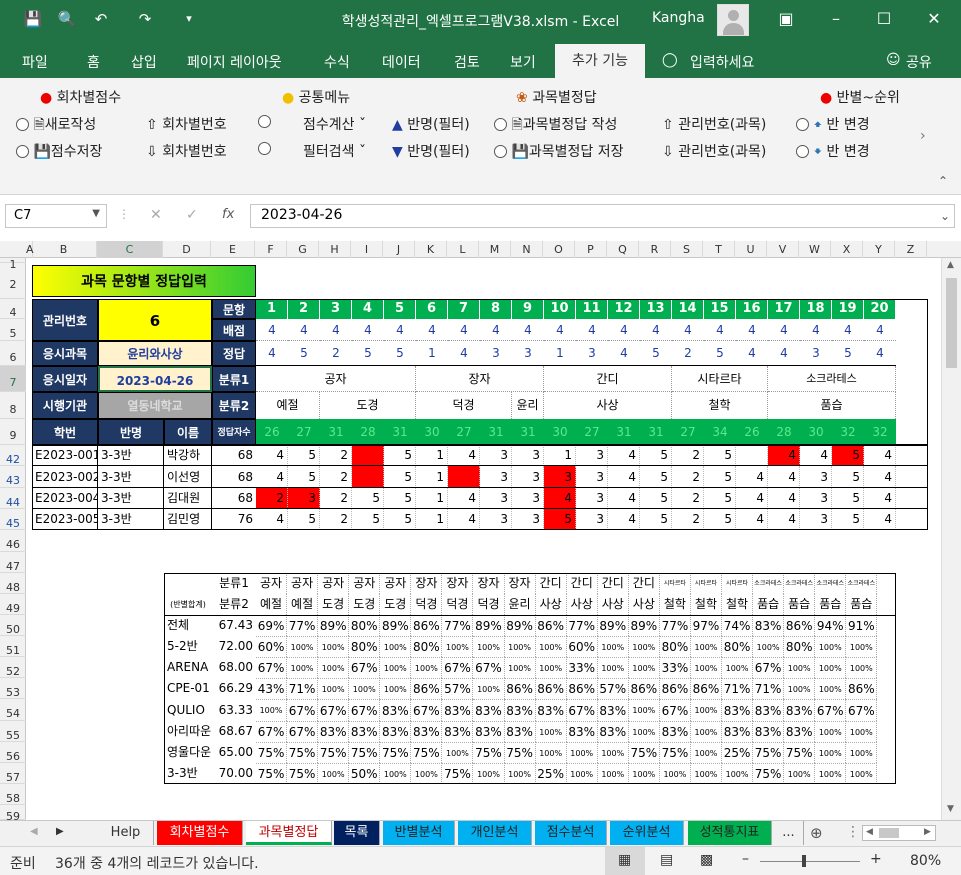  What do you see at coordinates (527, 249) in the screenshot?
I see `column-header-N: N` at bounding box center [527, 249].